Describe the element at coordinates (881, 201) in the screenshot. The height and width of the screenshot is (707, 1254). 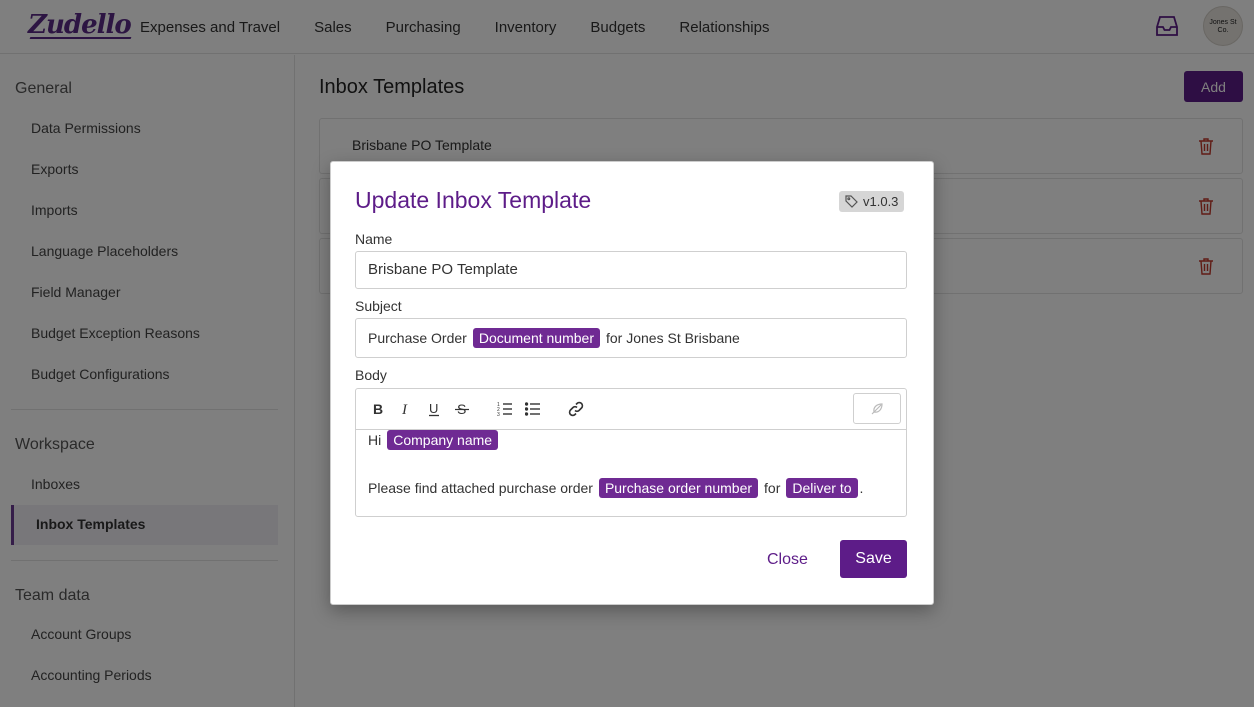
I see `version-text: v1.0.3` at that location.